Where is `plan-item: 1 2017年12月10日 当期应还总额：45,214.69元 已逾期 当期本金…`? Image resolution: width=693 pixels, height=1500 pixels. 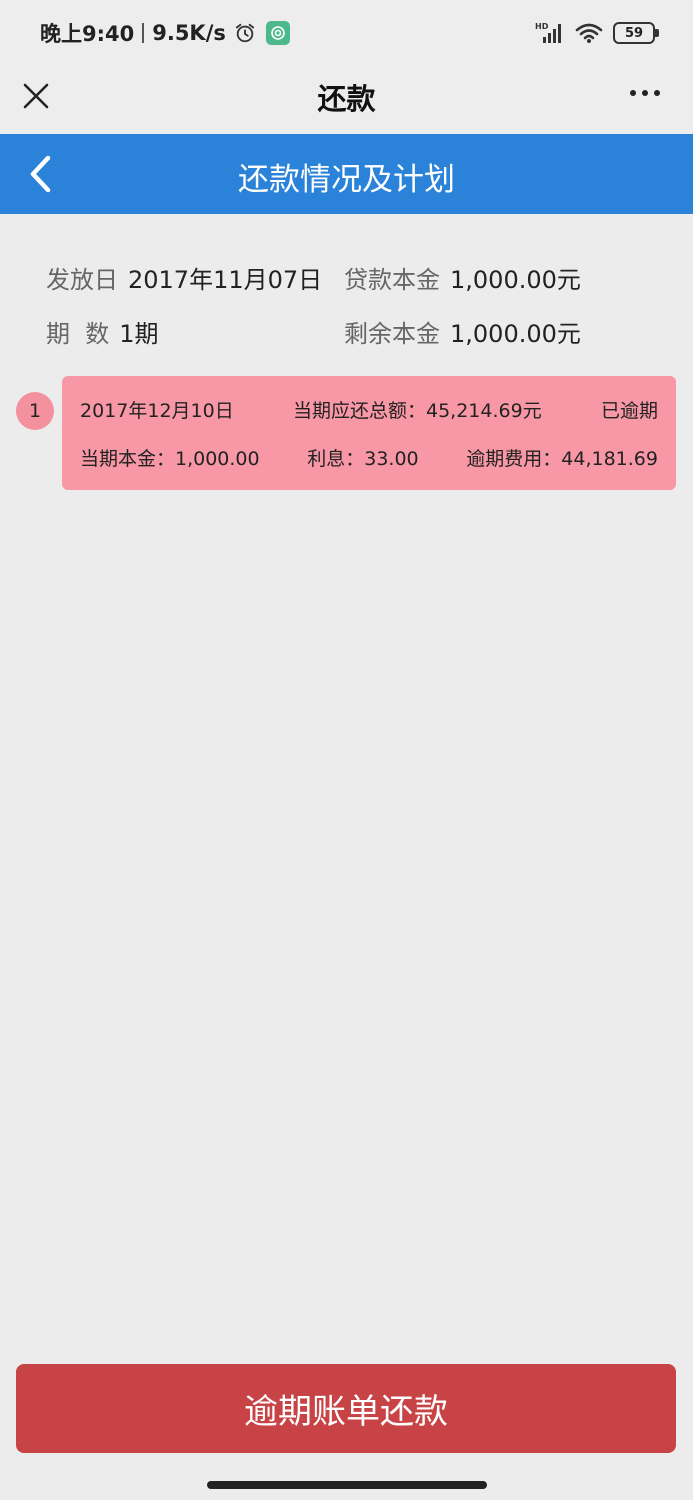
plan-item: 1 2017年12月10日 当期应还总额：45,214.69元 已逾期 当期本金… is located at coordinates (346, 433).